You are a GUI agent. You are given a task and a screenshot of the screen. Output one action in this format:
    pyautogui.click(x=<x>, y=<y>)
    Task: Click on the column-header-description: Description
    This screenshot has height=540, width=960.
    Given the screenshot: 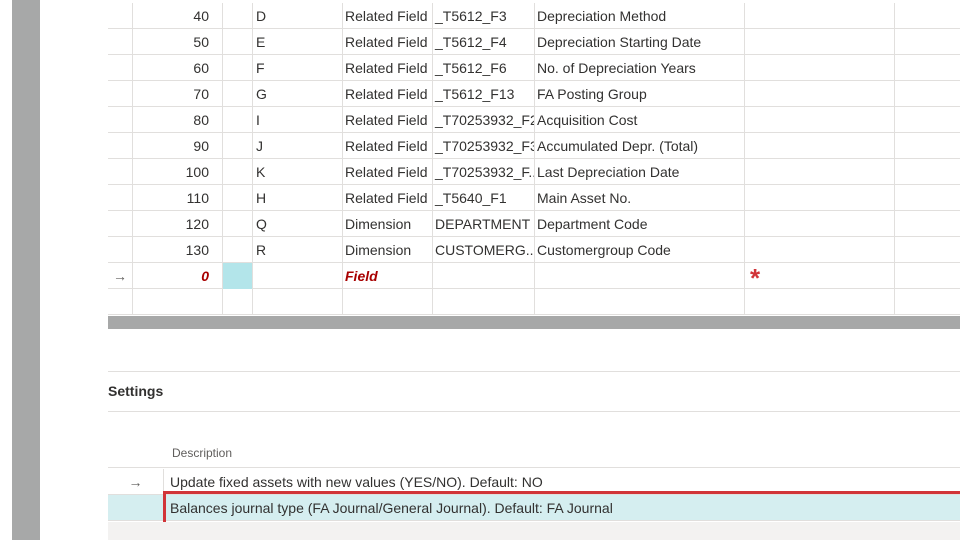 What is the action you would take?
    pyautogui.click(x=202, y=453)
    